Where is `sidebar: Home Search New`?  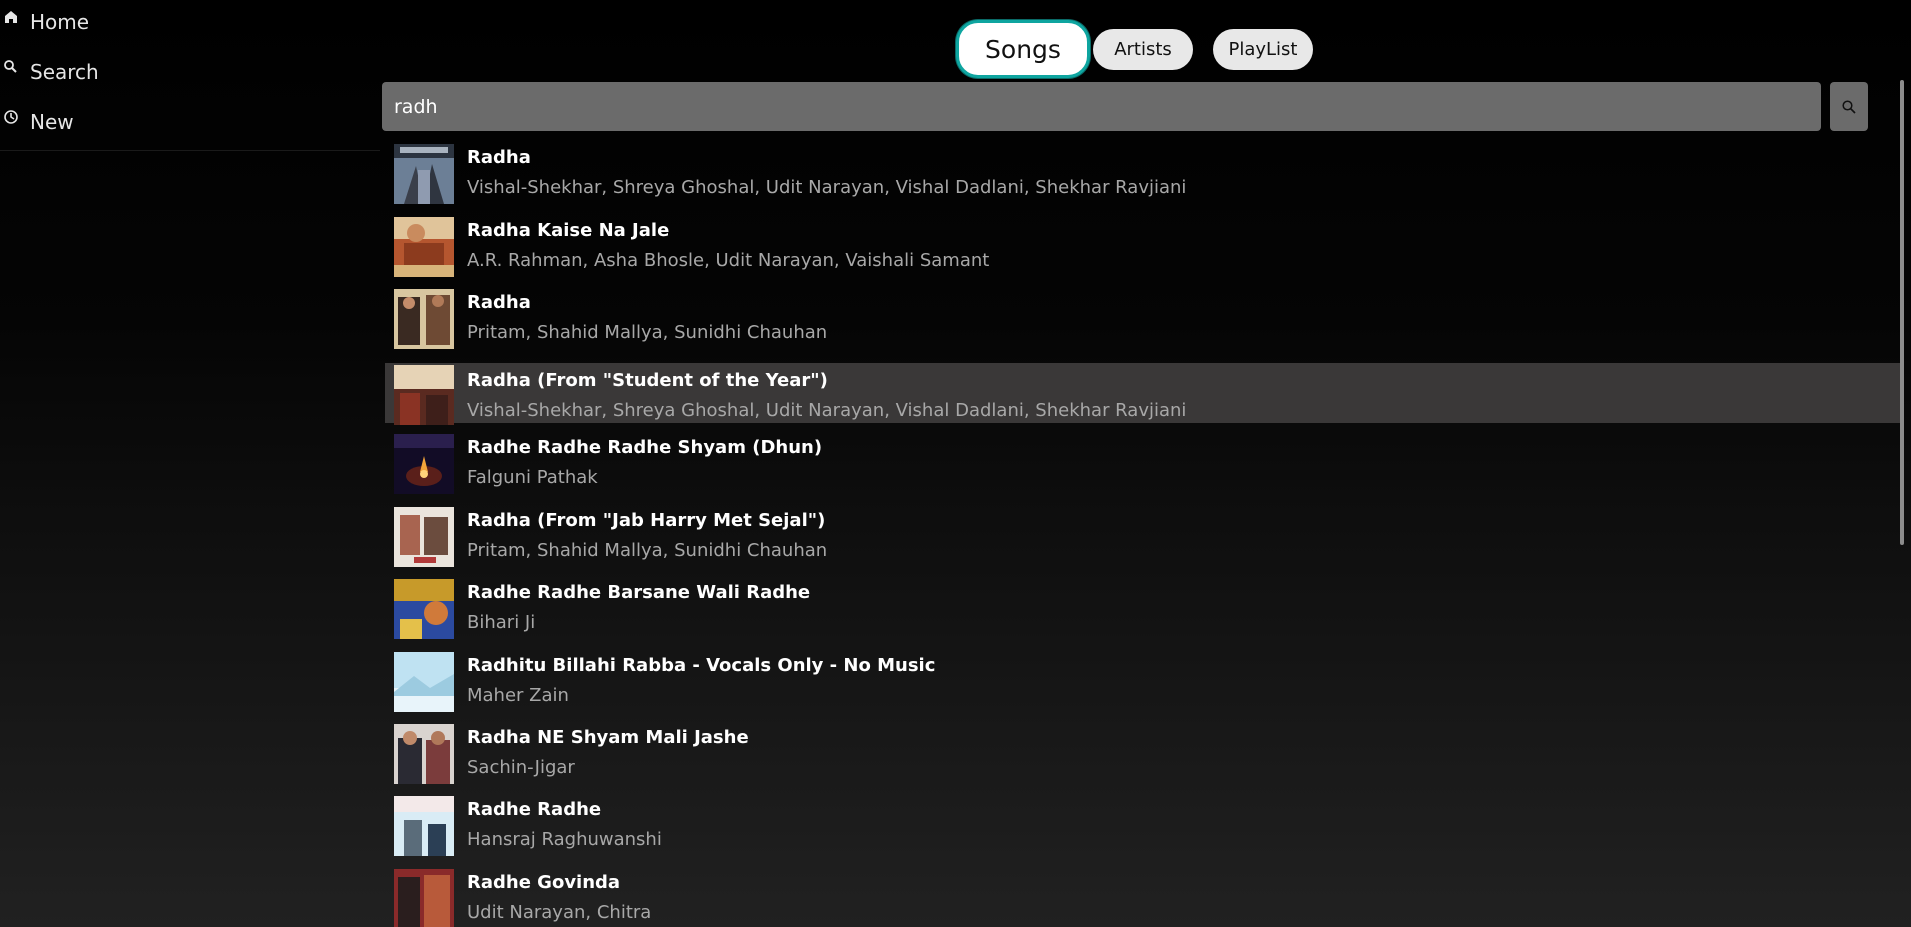
sidebar: Home Search New is located at coordinates (190, 75).